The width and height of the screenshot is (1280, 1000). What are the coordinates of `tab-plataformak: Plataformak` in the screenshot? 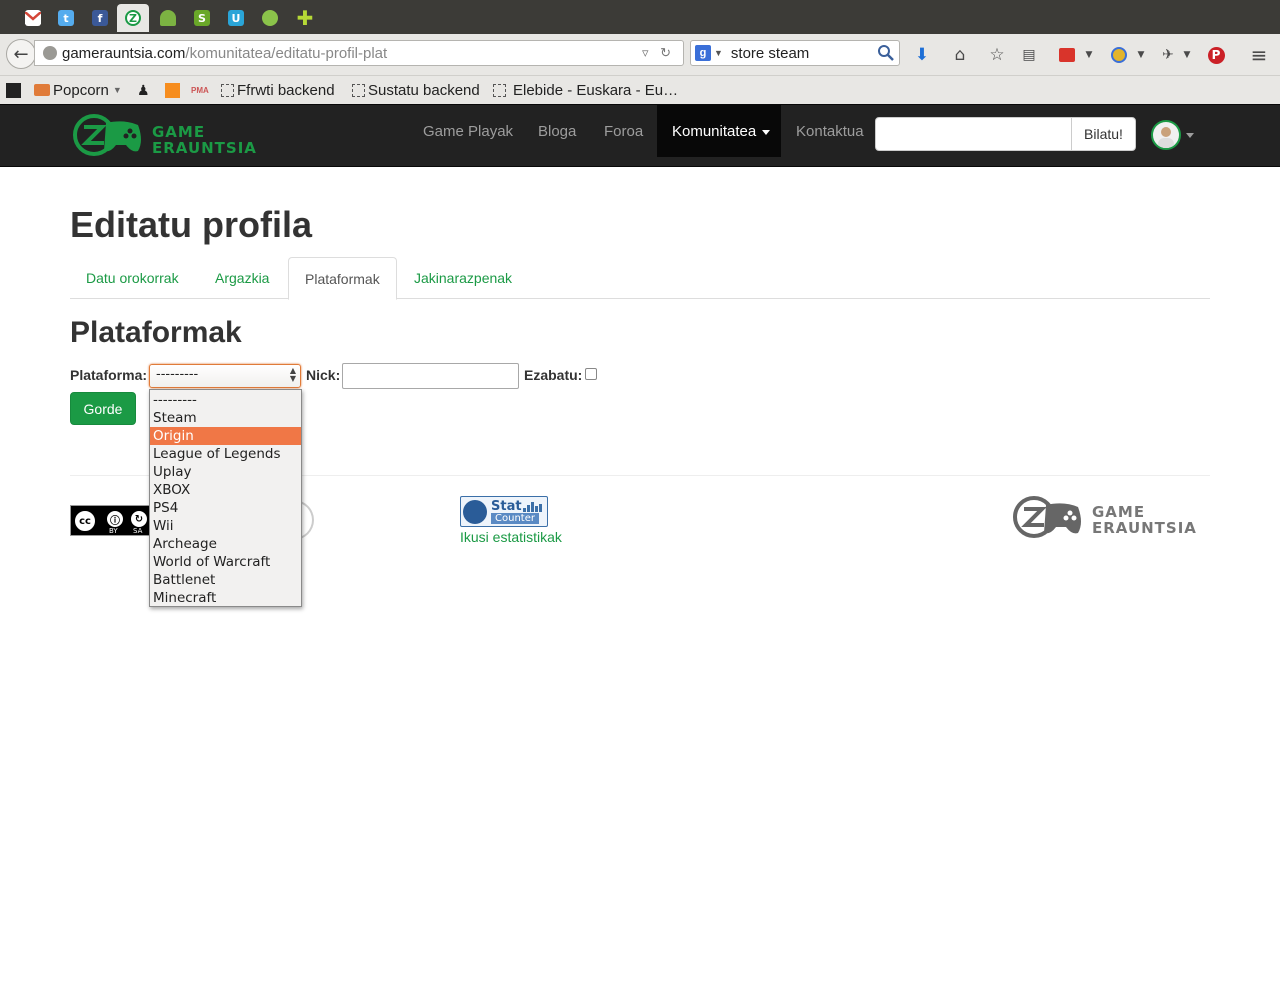 It's located at (342, 278).